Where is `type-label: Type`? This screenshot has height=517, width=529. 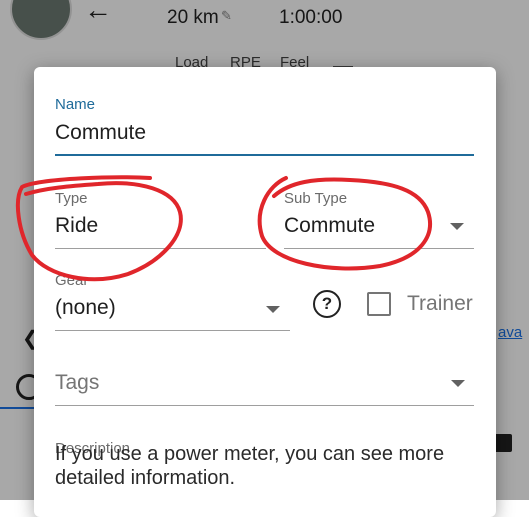
type-label: Type is located at coordinates (71, 198).